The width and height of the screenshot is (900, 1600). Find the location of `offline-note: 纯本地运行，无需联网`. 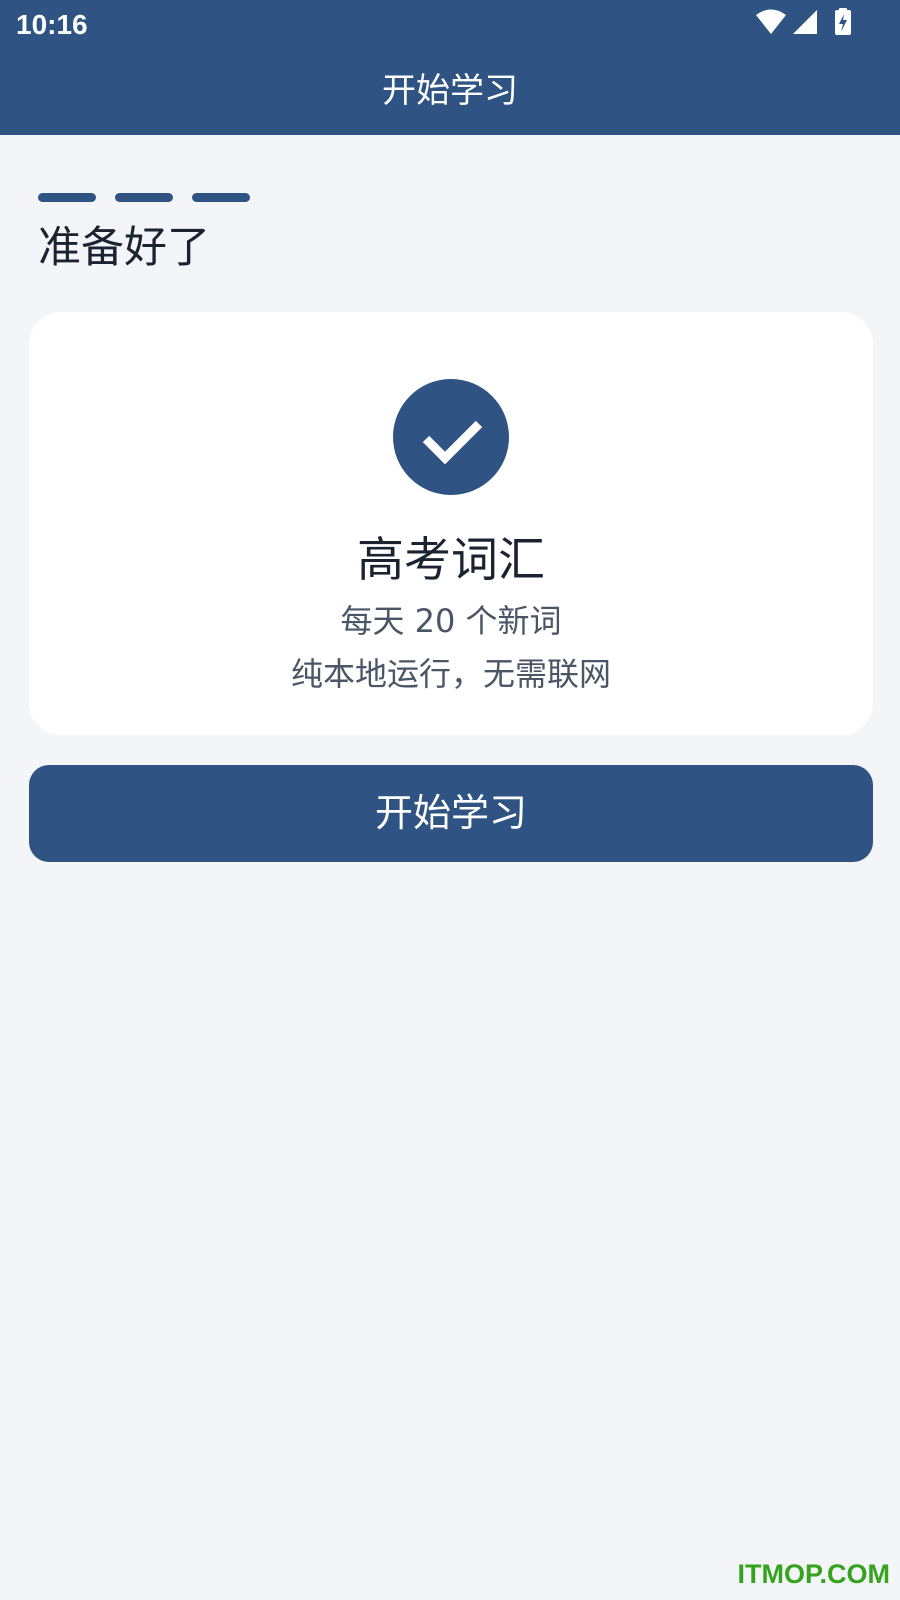

offline-note: 纯本地运行，无需联网 is located at coordinates (450, 674).